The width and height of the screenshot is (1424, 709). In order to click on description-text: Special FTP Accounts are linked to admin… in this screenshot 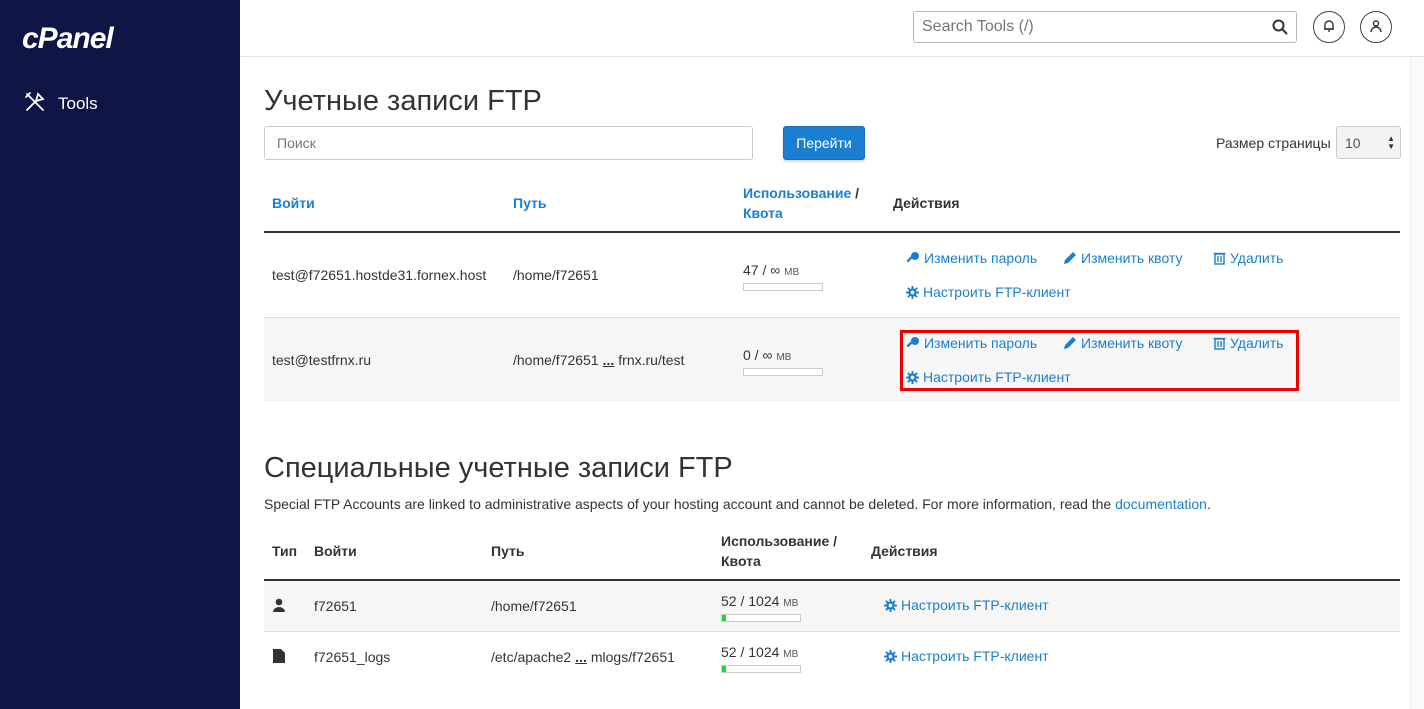, I will do `click(690, 504)`.